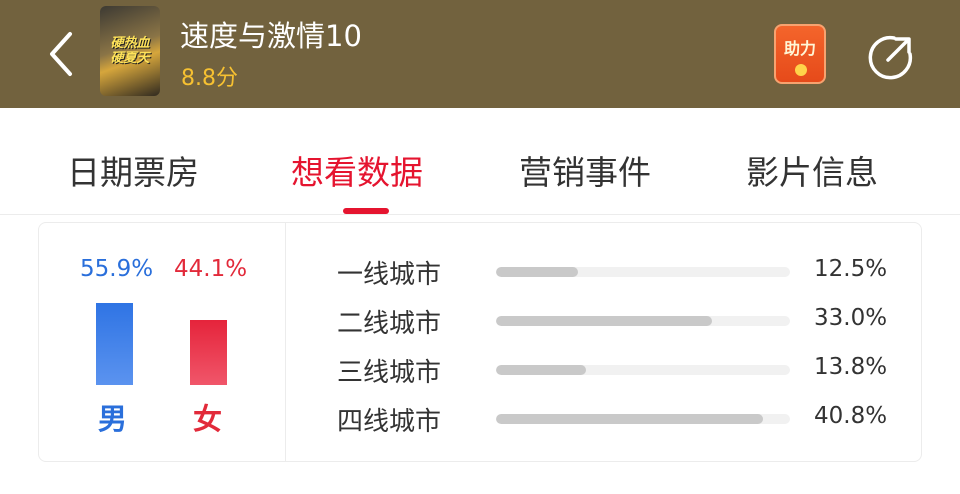  I want to click on city-tier-percent: 13.8%, so click(851, 367).